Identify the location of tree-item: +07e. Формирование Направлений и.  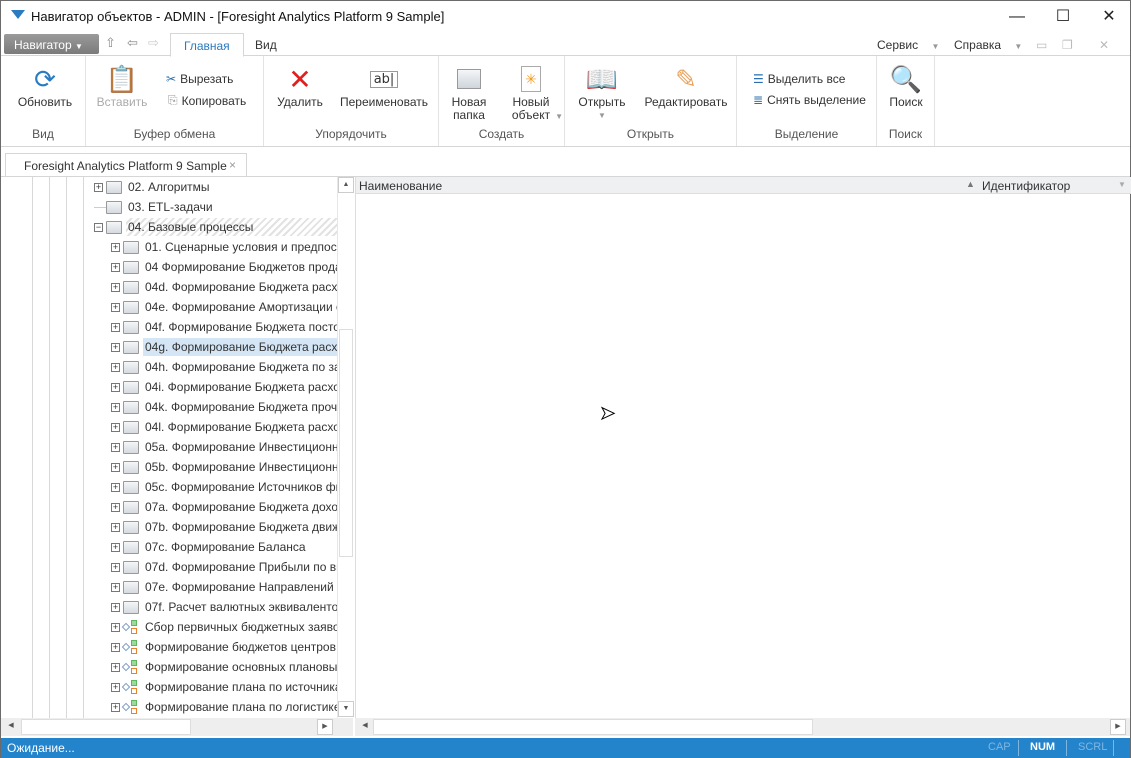
(232, 587).